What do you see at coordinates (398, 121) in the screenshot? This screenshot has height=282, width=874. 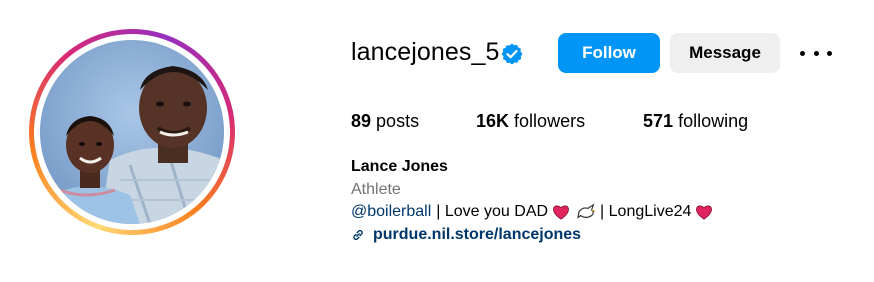 I see `posts-label: posts` at bounding box center [398, 121].